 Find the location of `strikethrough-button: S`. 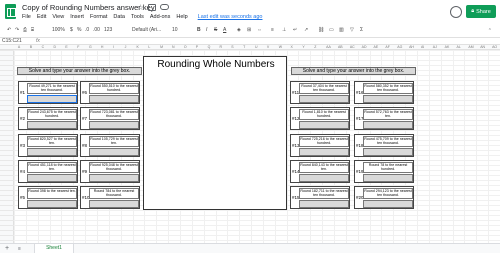

strikethrough-button: S is located at coordinates (215, 30).